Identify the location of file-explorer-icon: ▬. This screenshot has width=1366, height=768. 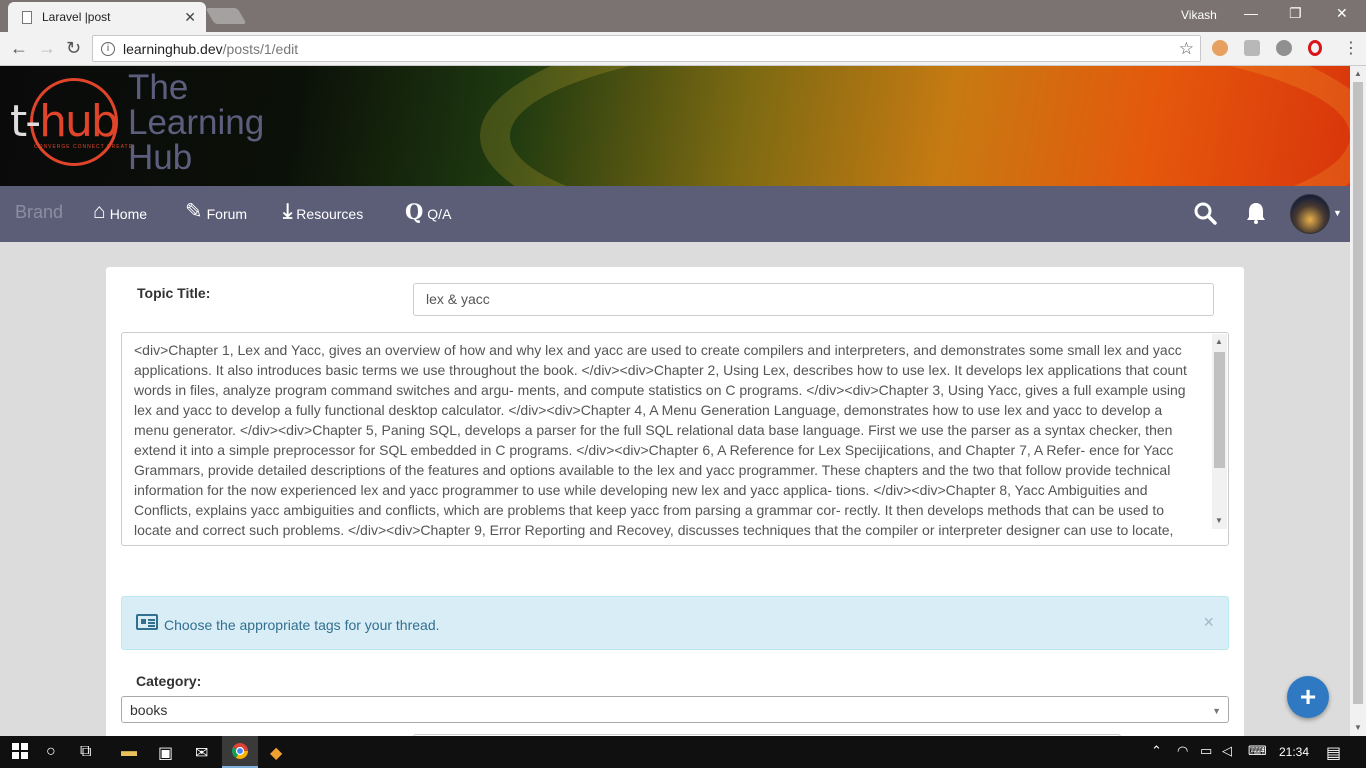
(129, 752).